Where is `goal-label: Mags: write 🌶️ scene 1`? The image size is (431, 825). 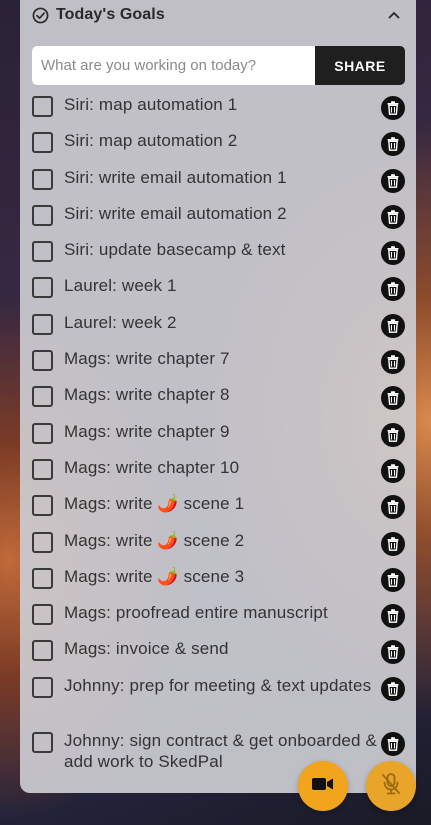 goal-label: Mags: write 🌶️ scene 1 is located at coordinates (154, 504).